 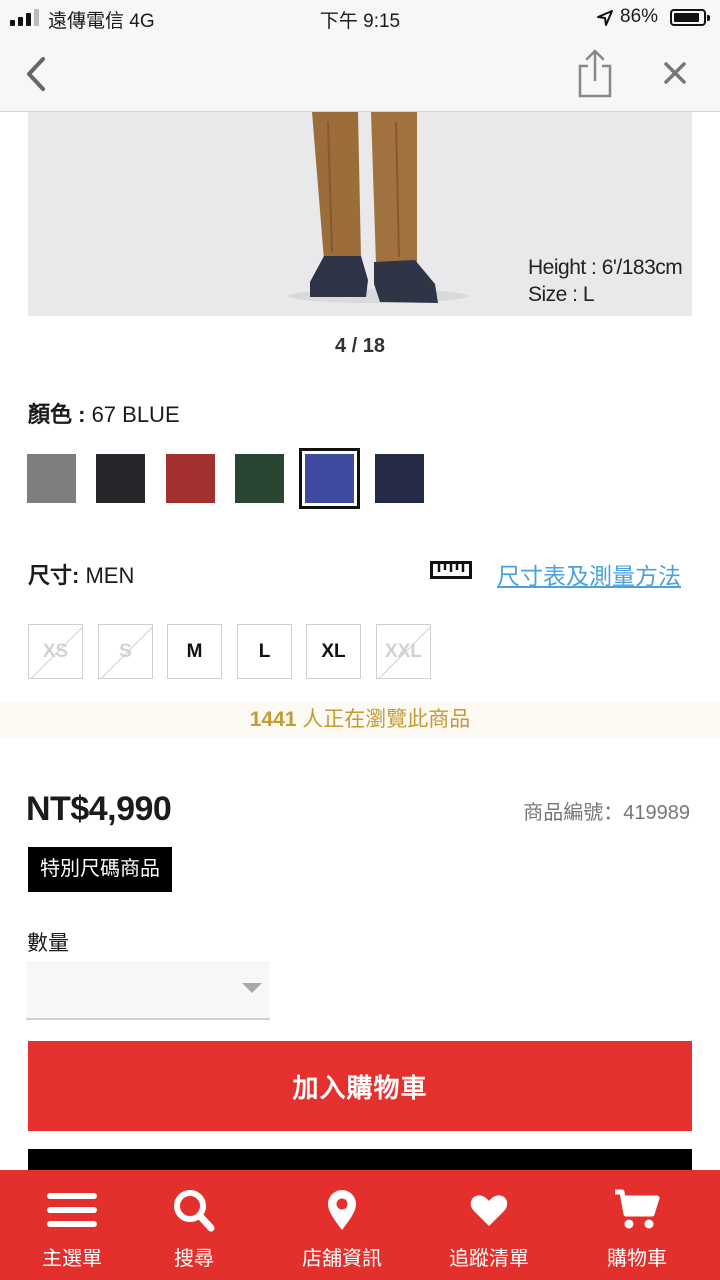 I want to click on tab-search: 搜尋, so click(x=194, y=1225).